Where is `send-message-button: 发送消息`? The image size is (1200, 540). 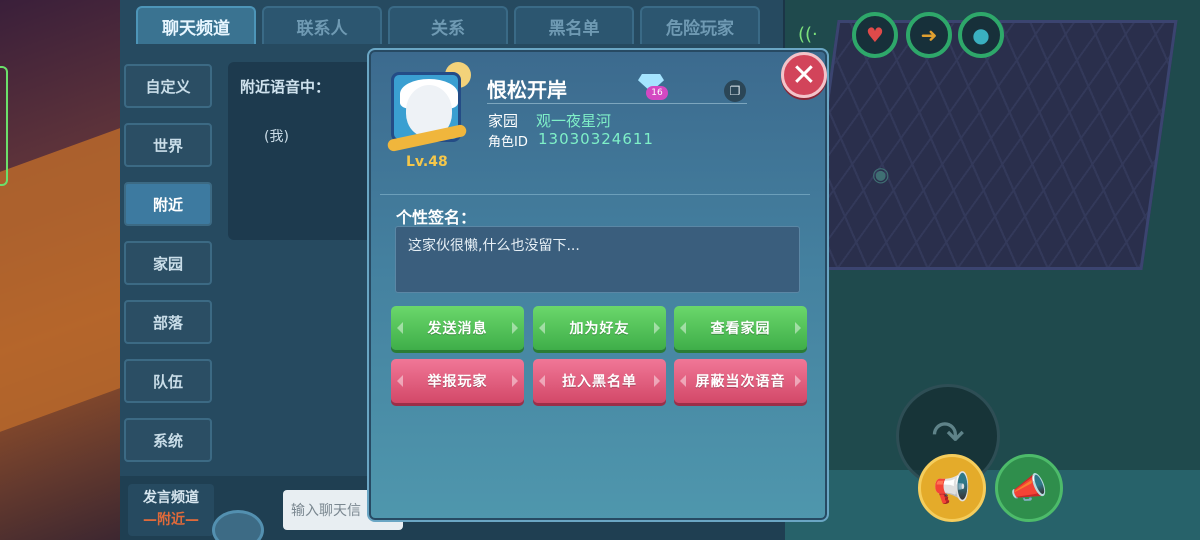
send-message-button: 发送消息 is located at coordinates (457, 328).